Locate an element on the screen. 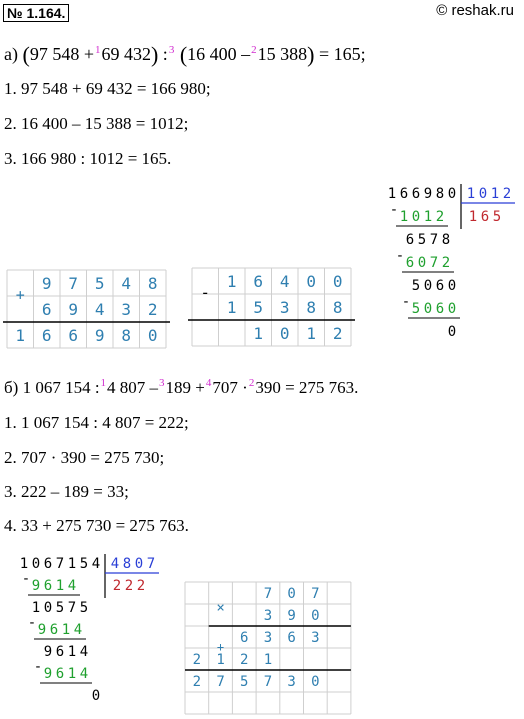 This screenshot has height=719, width=524. multiplier-digit: 0 is located at coordinates (315, 616).